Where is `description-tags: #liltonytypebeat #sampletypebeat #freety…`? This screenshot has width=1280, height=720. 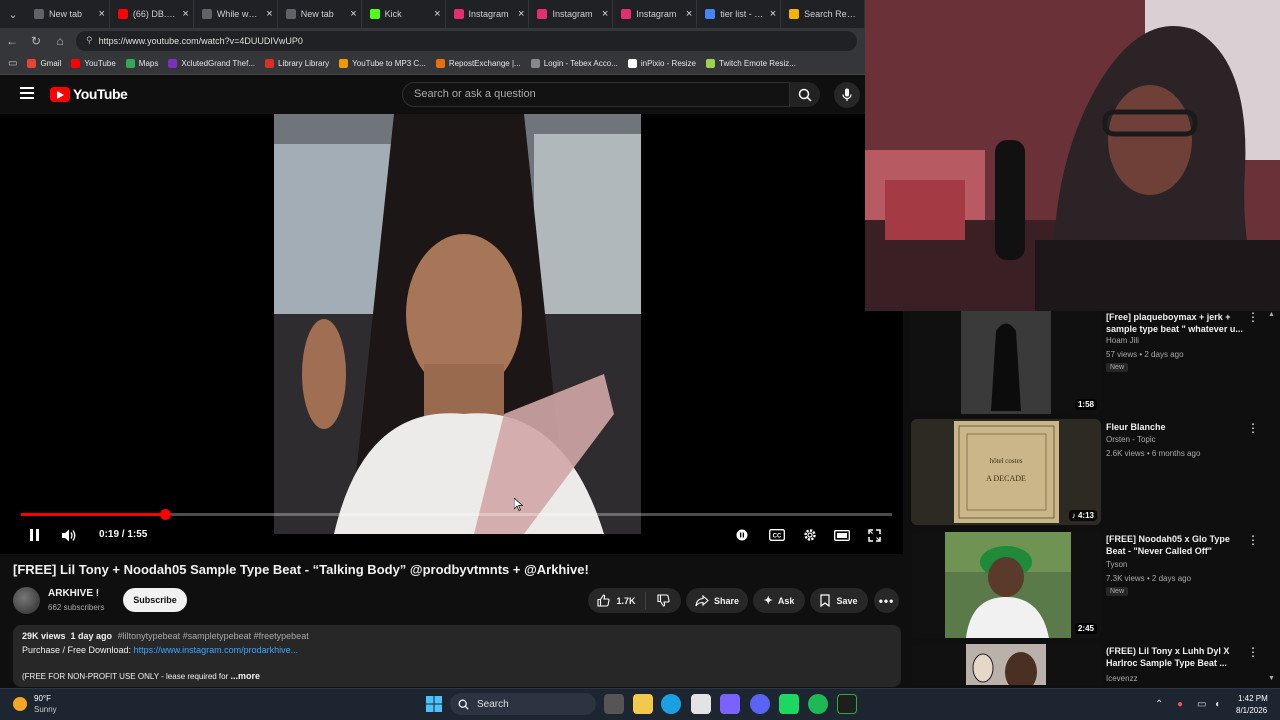
description-tags: #liltonytypebeat #sampletypebeat #freety… is located at coordinates (213, 636).